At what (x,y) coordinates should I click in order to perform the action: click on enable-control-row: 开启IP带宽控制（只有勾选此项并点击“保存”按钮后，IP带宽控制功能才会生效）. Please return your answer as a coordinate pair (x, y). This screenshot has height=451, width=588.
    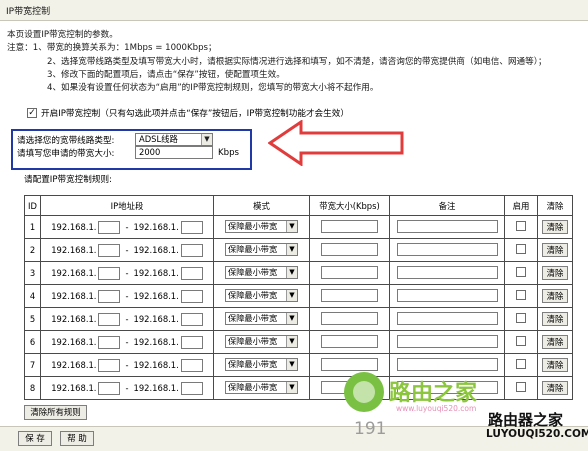
    Looking at the image, I should click on (188, 113).